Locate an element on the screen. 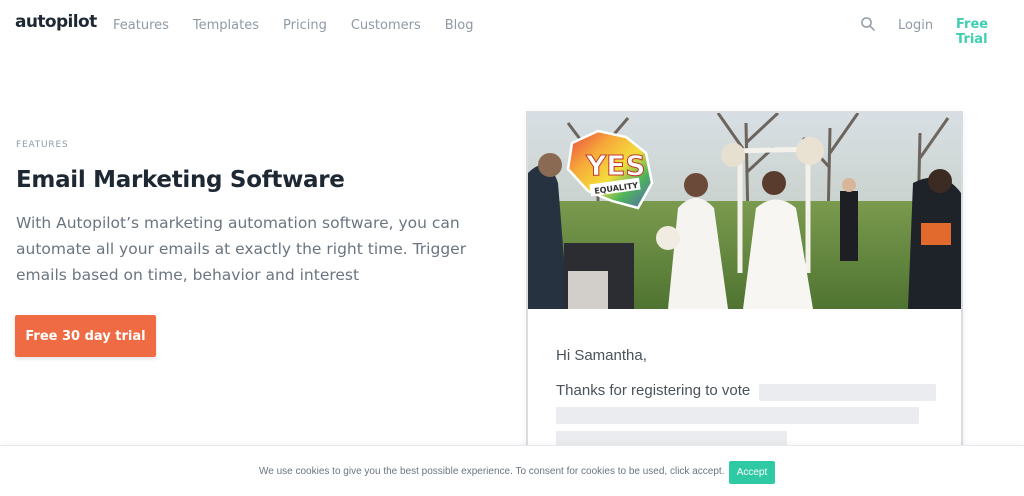 The image size is (1024, 496). email-body-line: Thanks for registering to vote is located at coordinates (653, 390).